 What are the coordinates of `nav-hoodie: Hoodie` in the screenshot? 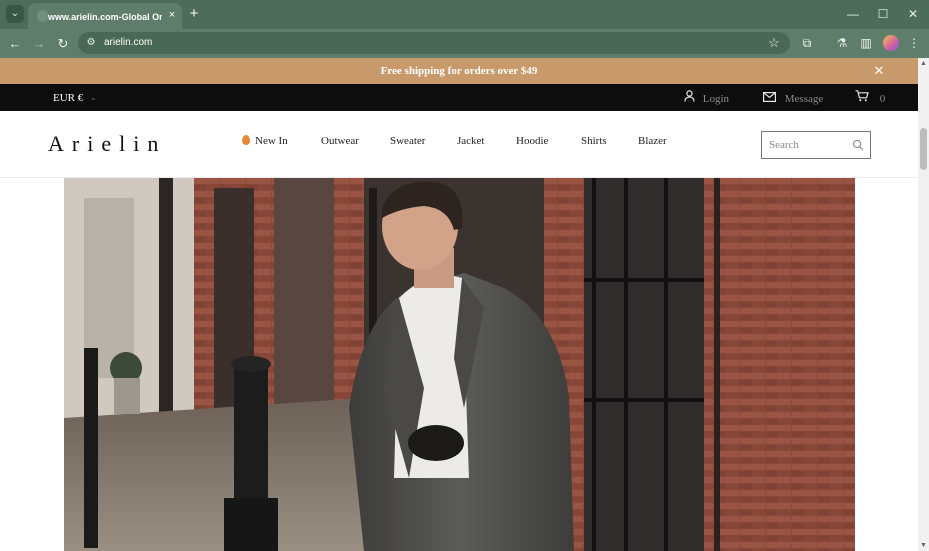 It's located at (532, 141).